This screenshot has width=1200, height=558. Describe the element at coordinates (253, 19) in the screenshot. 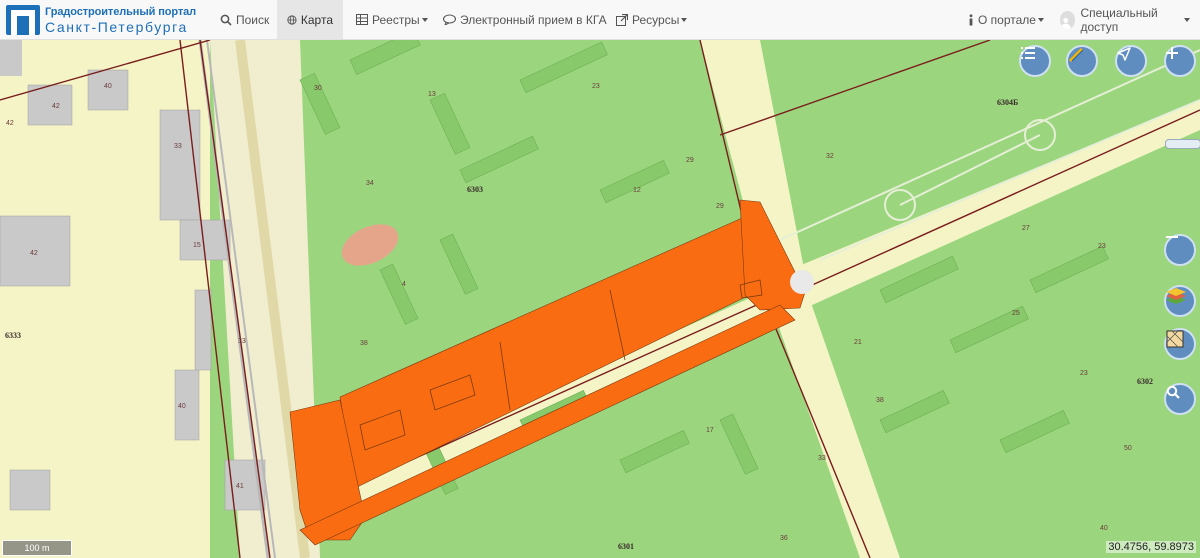

I see `nav-search-label: Поиск` at that location.